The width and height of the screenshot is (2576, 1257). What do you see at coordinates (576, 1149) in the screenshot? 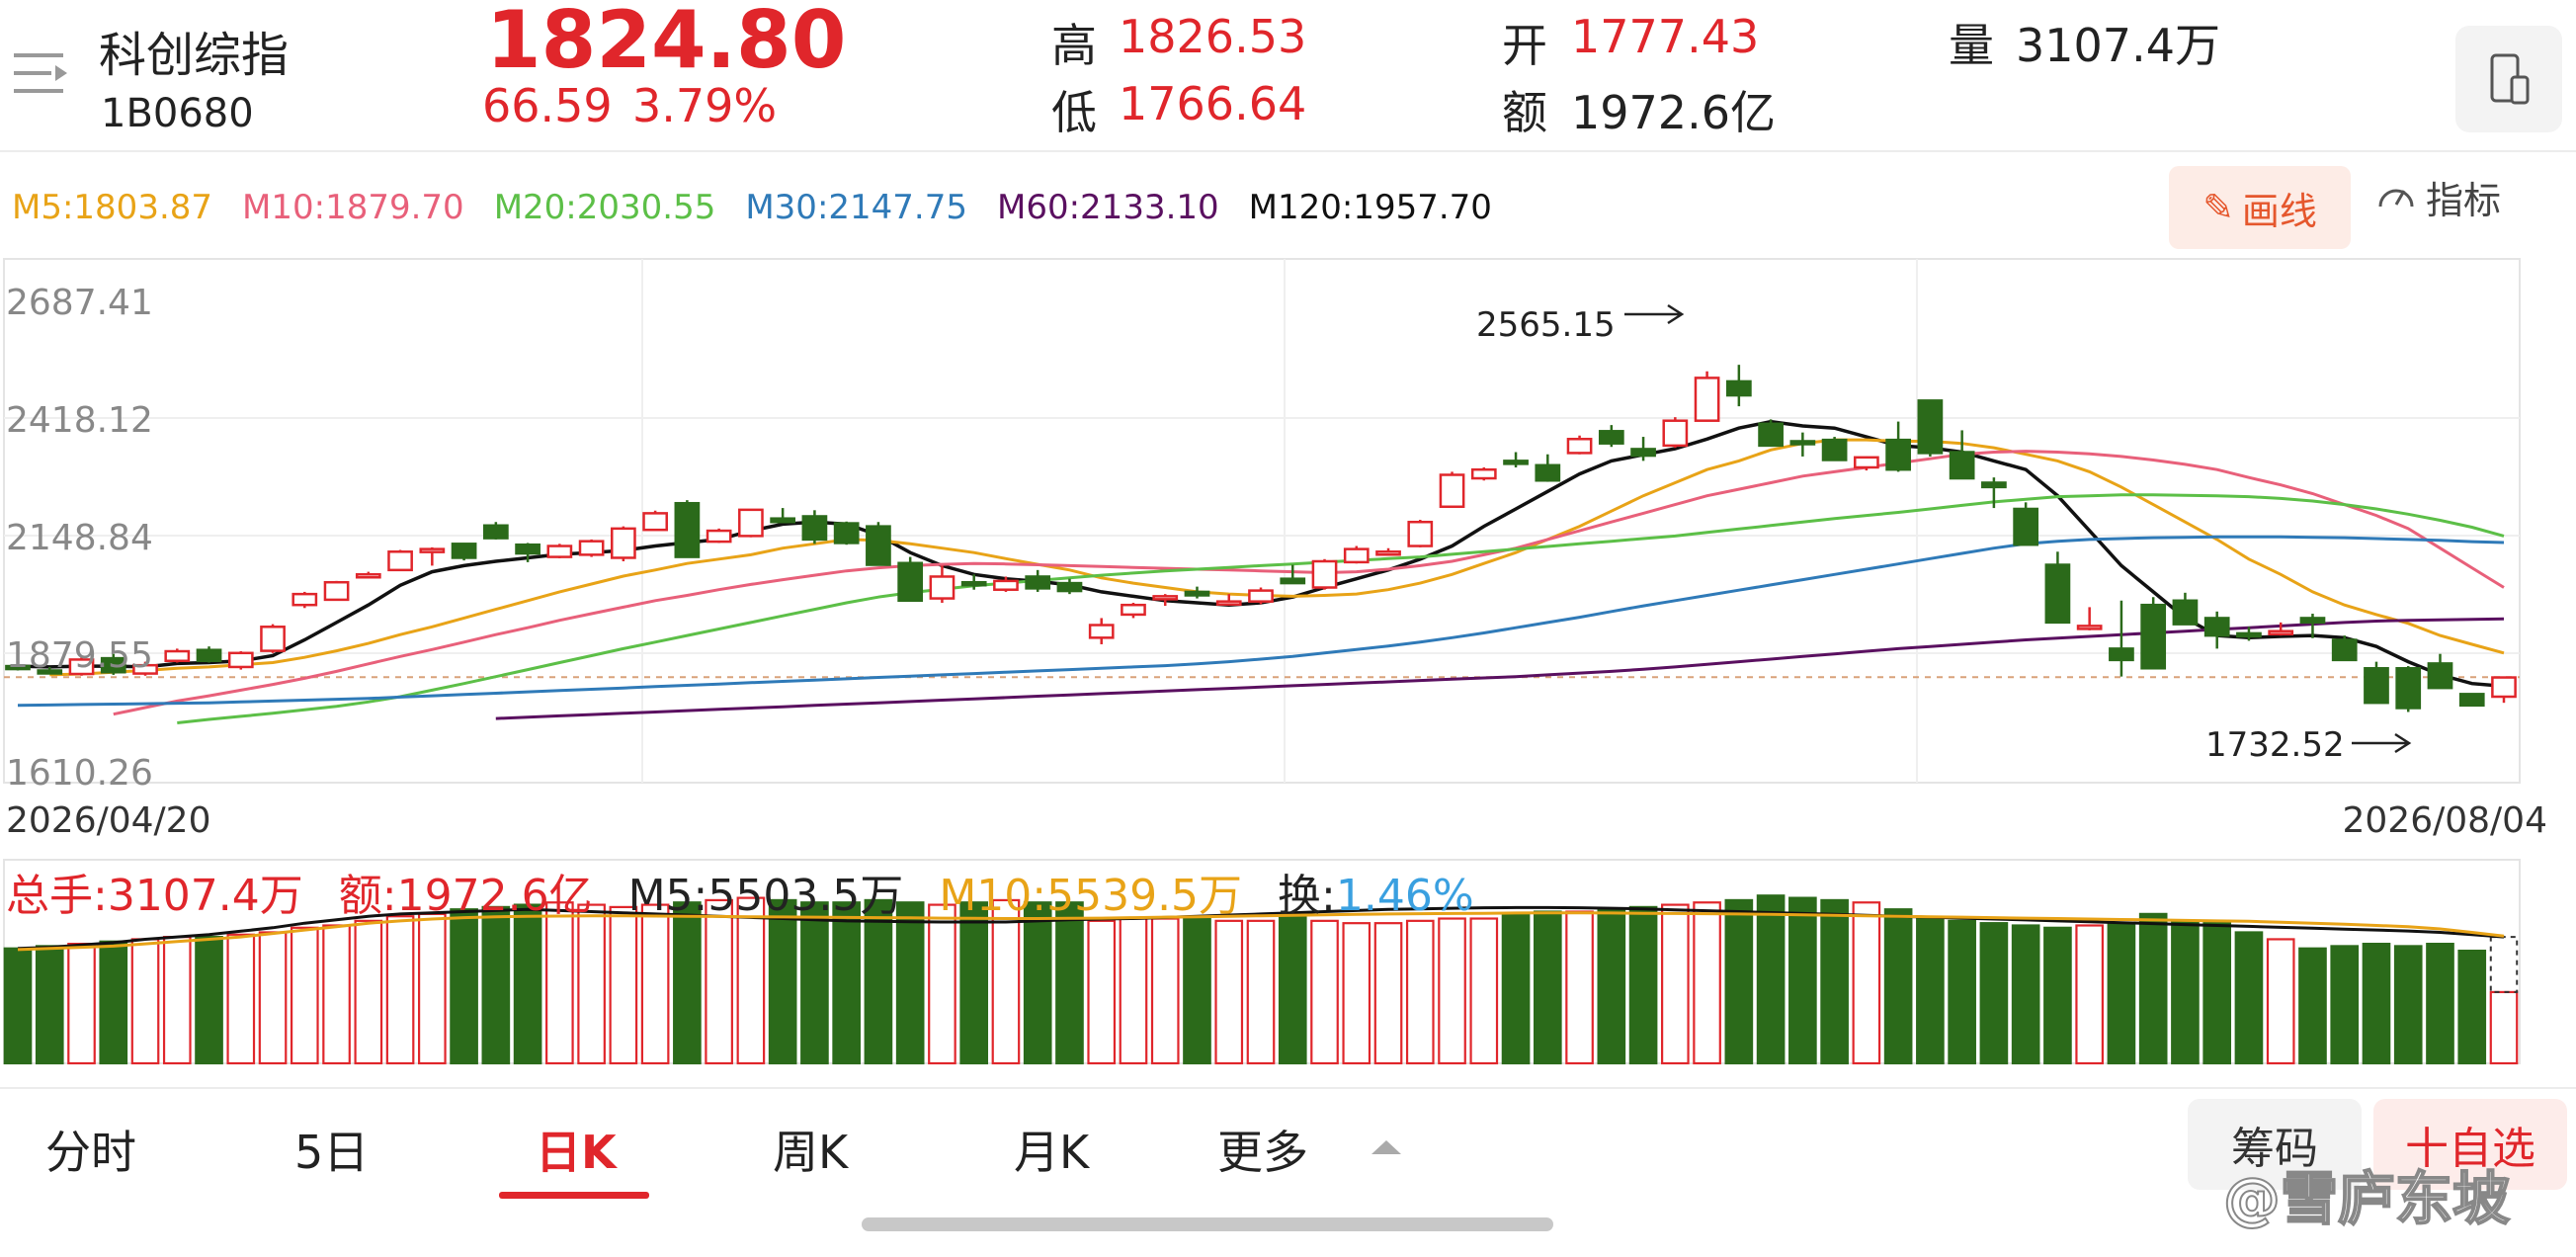
I see `tab-daily-k: 日K` at bounding box center [576, 1149].